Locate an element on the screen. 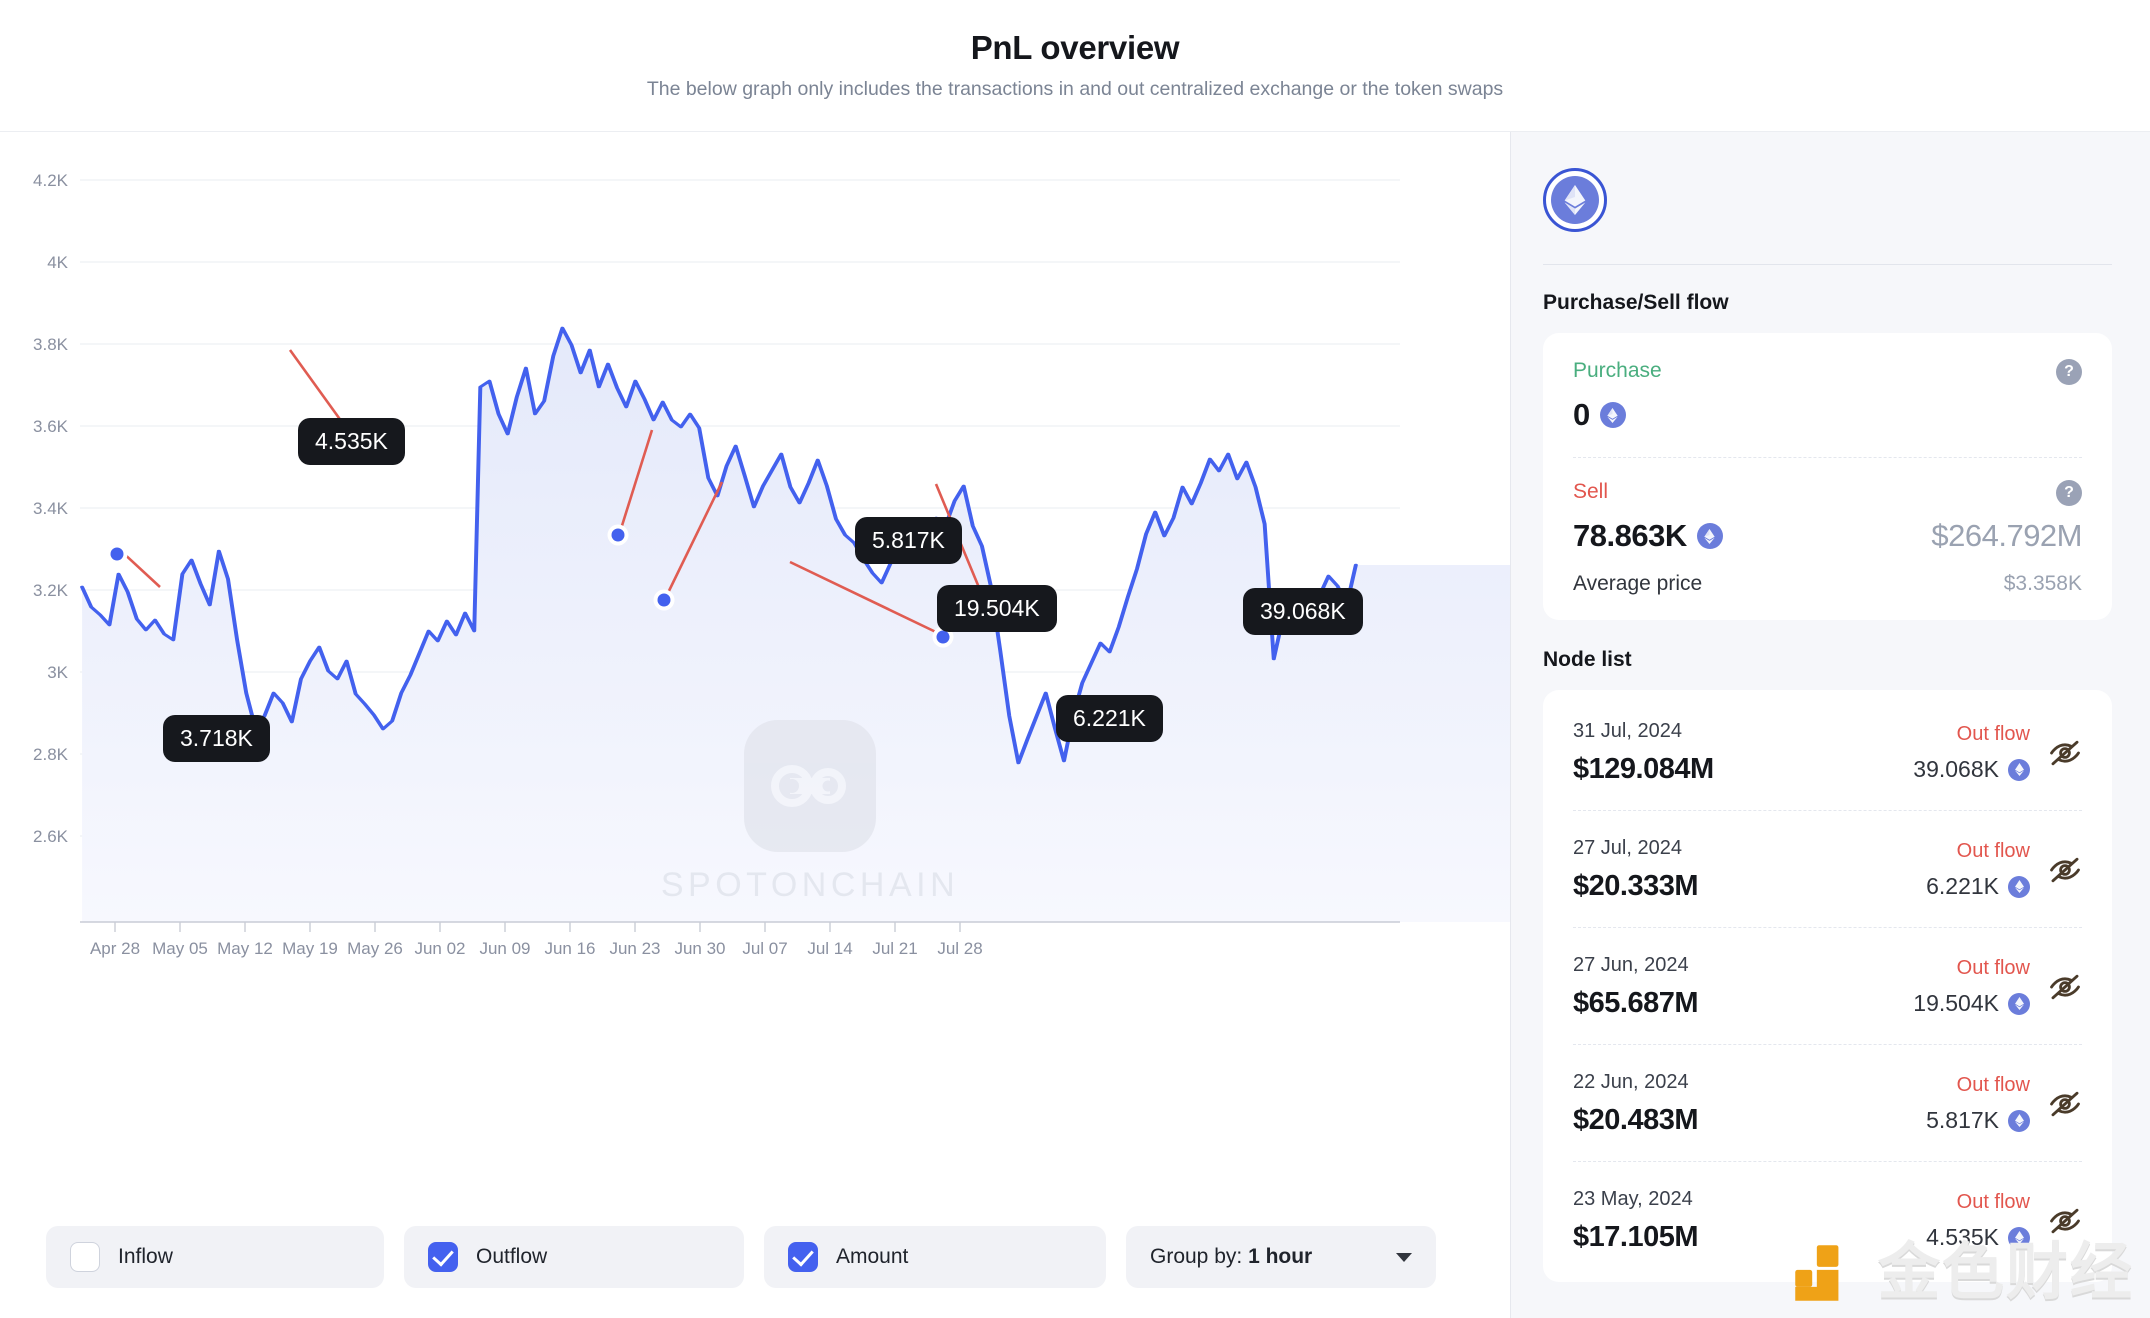  node-usd: $20.333M is located at coordinates (1636, 886).